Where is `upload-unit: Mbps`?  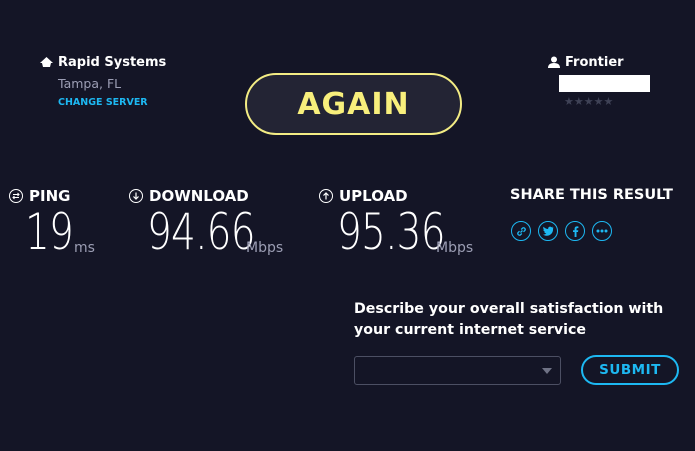 upload-unit: Mbps is located at coordinates (455, 248).